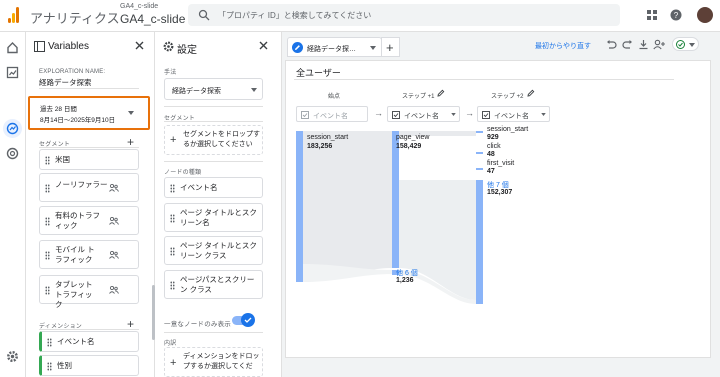 The image size is (720, 377). I want to click on segment-chip-label: モバイル トラフィック, so click(75, 254).